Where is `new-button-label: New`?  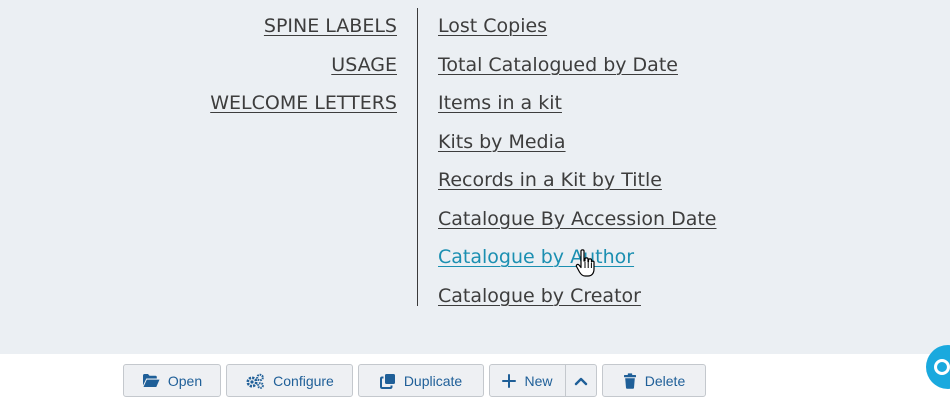
new-button-label: New is located at coordinates (538, 380).